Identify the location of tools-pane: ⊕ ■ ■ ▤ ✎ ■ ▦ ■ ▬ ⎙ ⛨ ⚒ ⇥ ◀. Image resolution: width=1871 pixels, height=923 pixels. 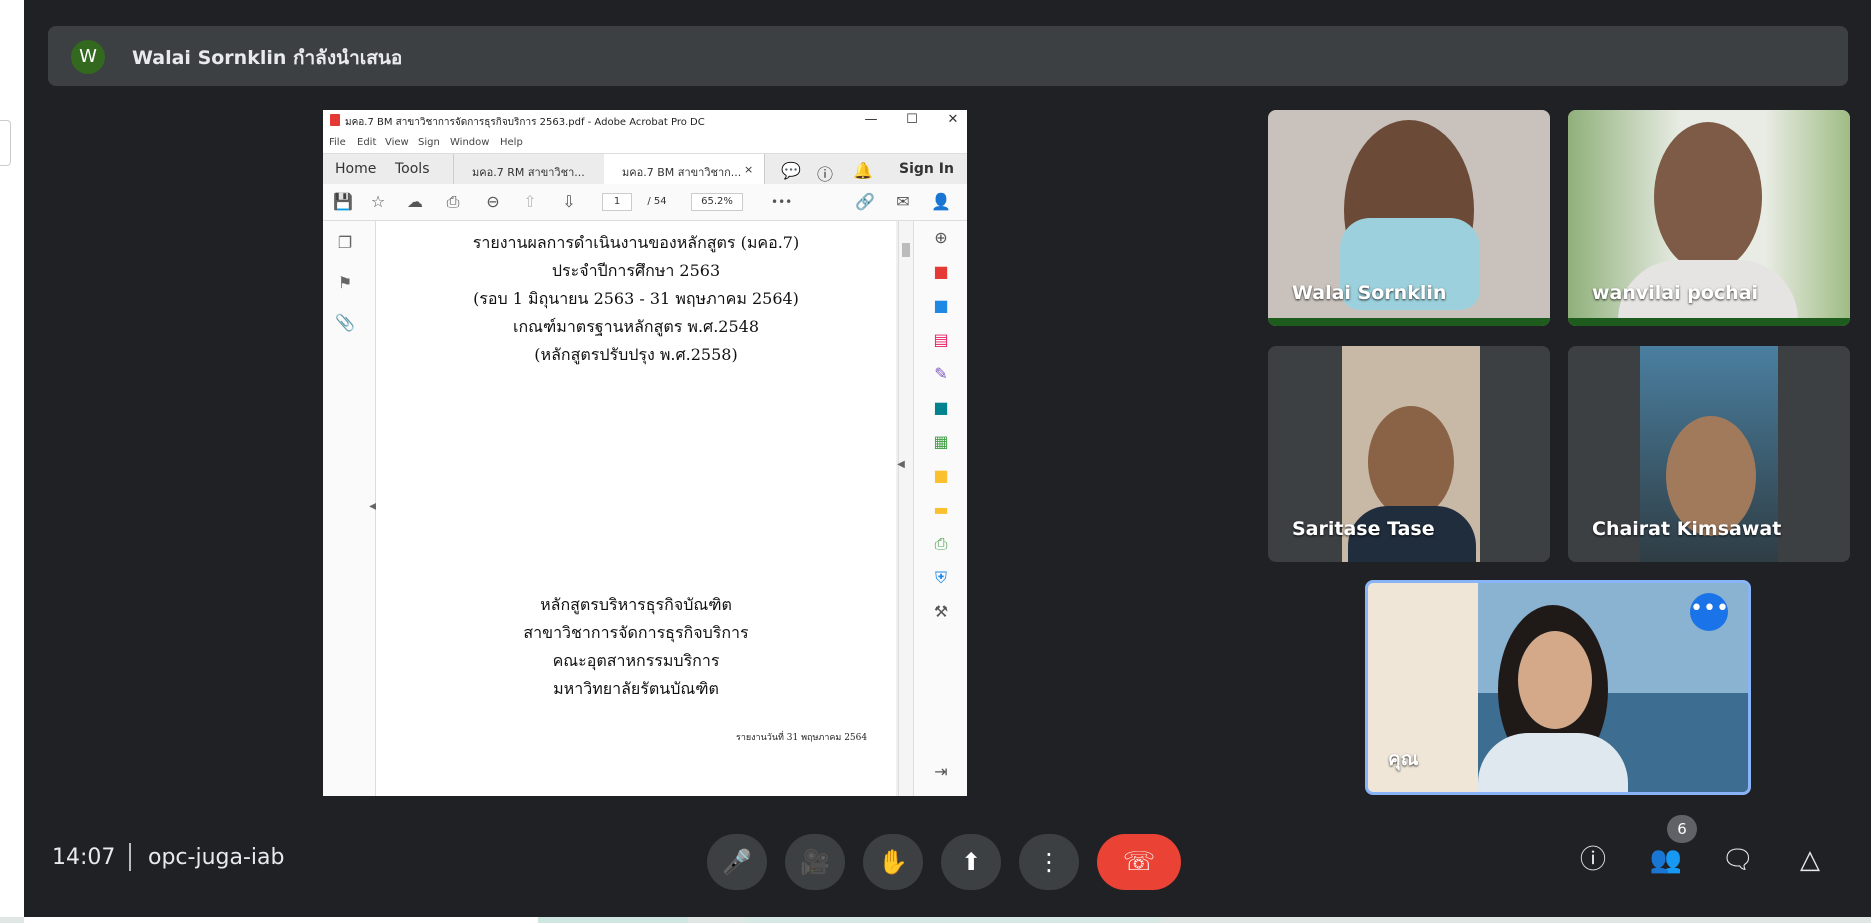
(932, 508).